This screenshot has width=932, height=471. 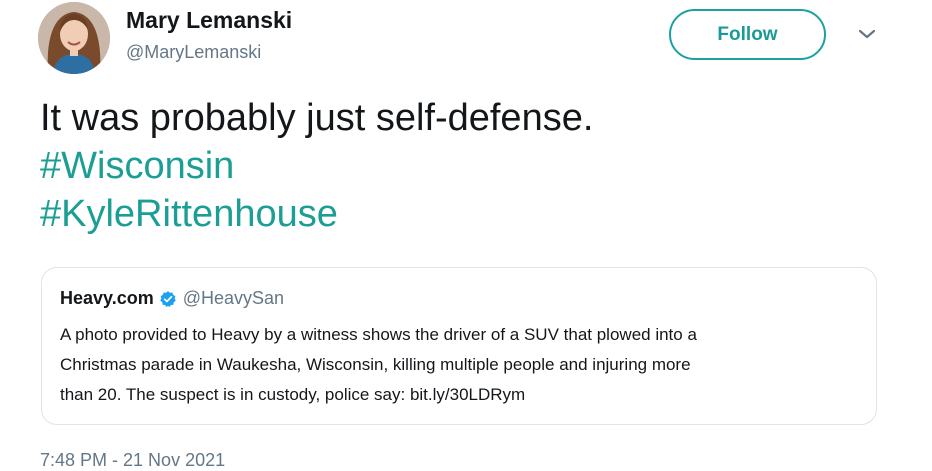 I want to click on quoted-tweet-handle: @HeavySan, so click(x=233, y=298).